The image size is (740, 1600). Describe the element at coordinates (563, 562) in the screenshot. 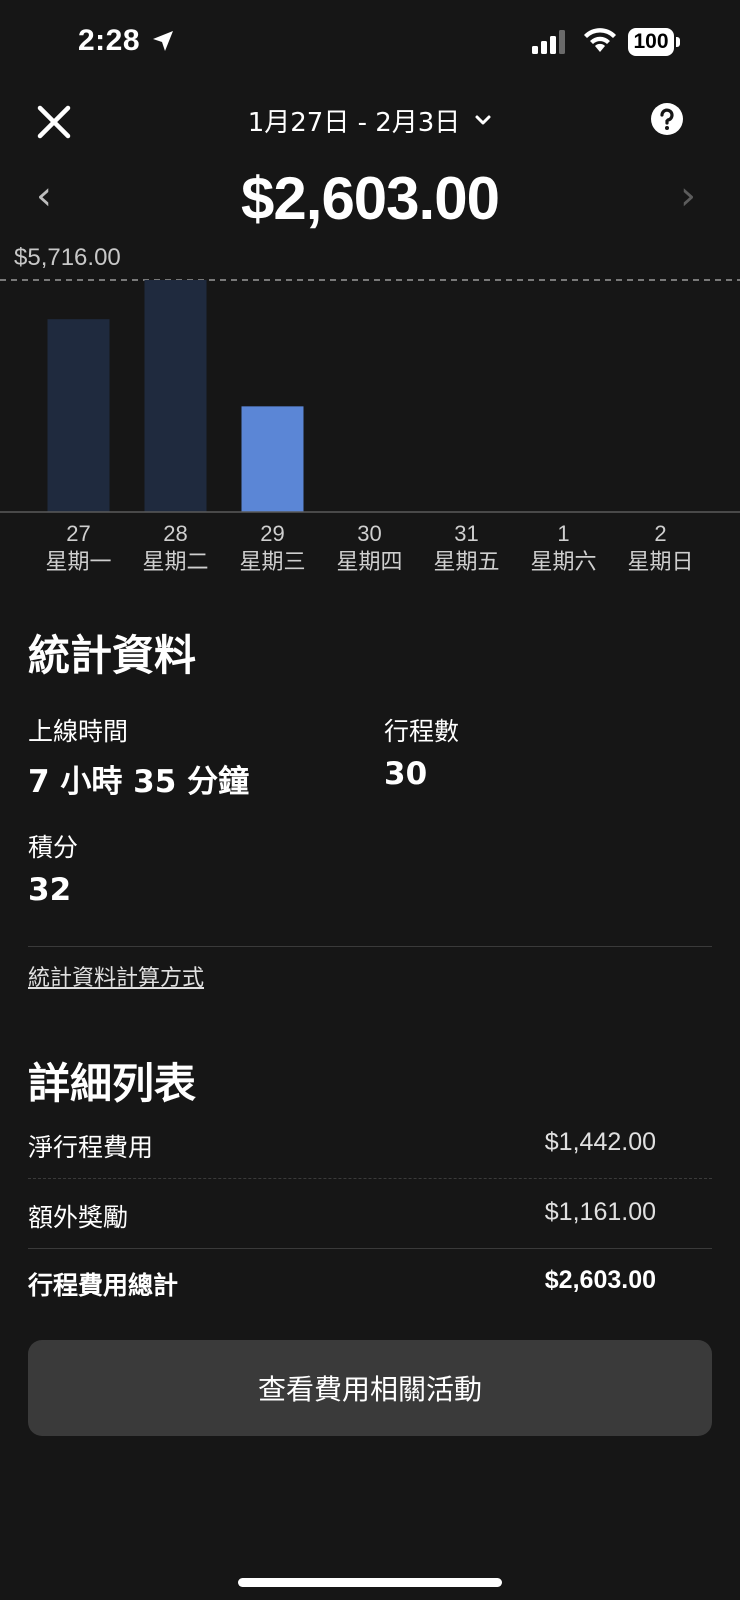

I see `day-weekday: 星期六` at that location.